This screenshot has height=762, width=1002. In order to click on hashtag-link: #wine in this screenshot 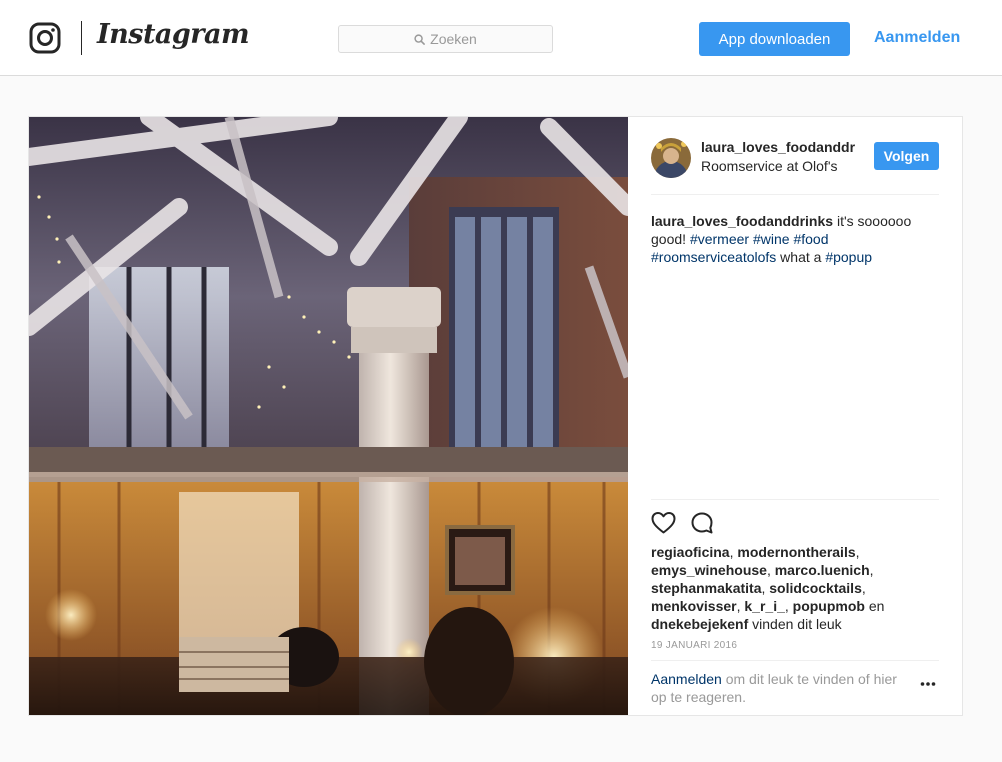, I will do `click(771, 239)`.